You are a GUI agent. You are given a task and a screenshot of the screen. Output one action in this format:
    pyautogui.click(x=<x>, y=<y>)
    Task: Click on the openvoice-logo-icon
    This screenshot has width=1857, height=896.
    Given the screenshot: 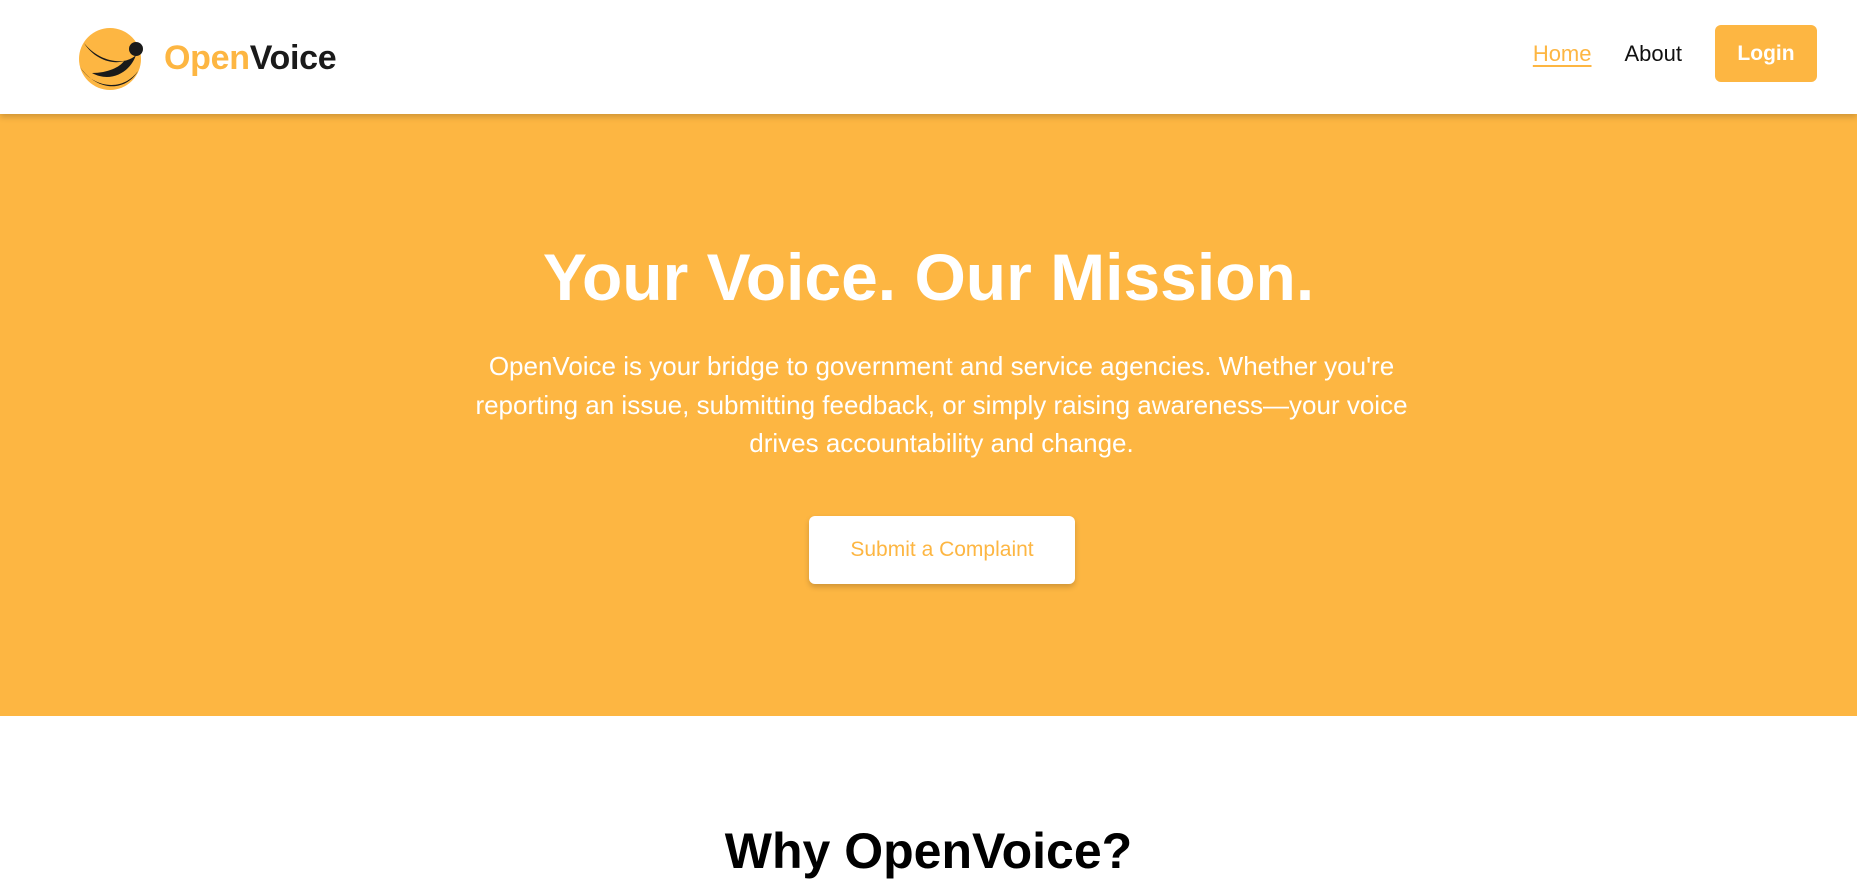 What is the action you would take?
    pyautogui.click(x=111, y=59)
    